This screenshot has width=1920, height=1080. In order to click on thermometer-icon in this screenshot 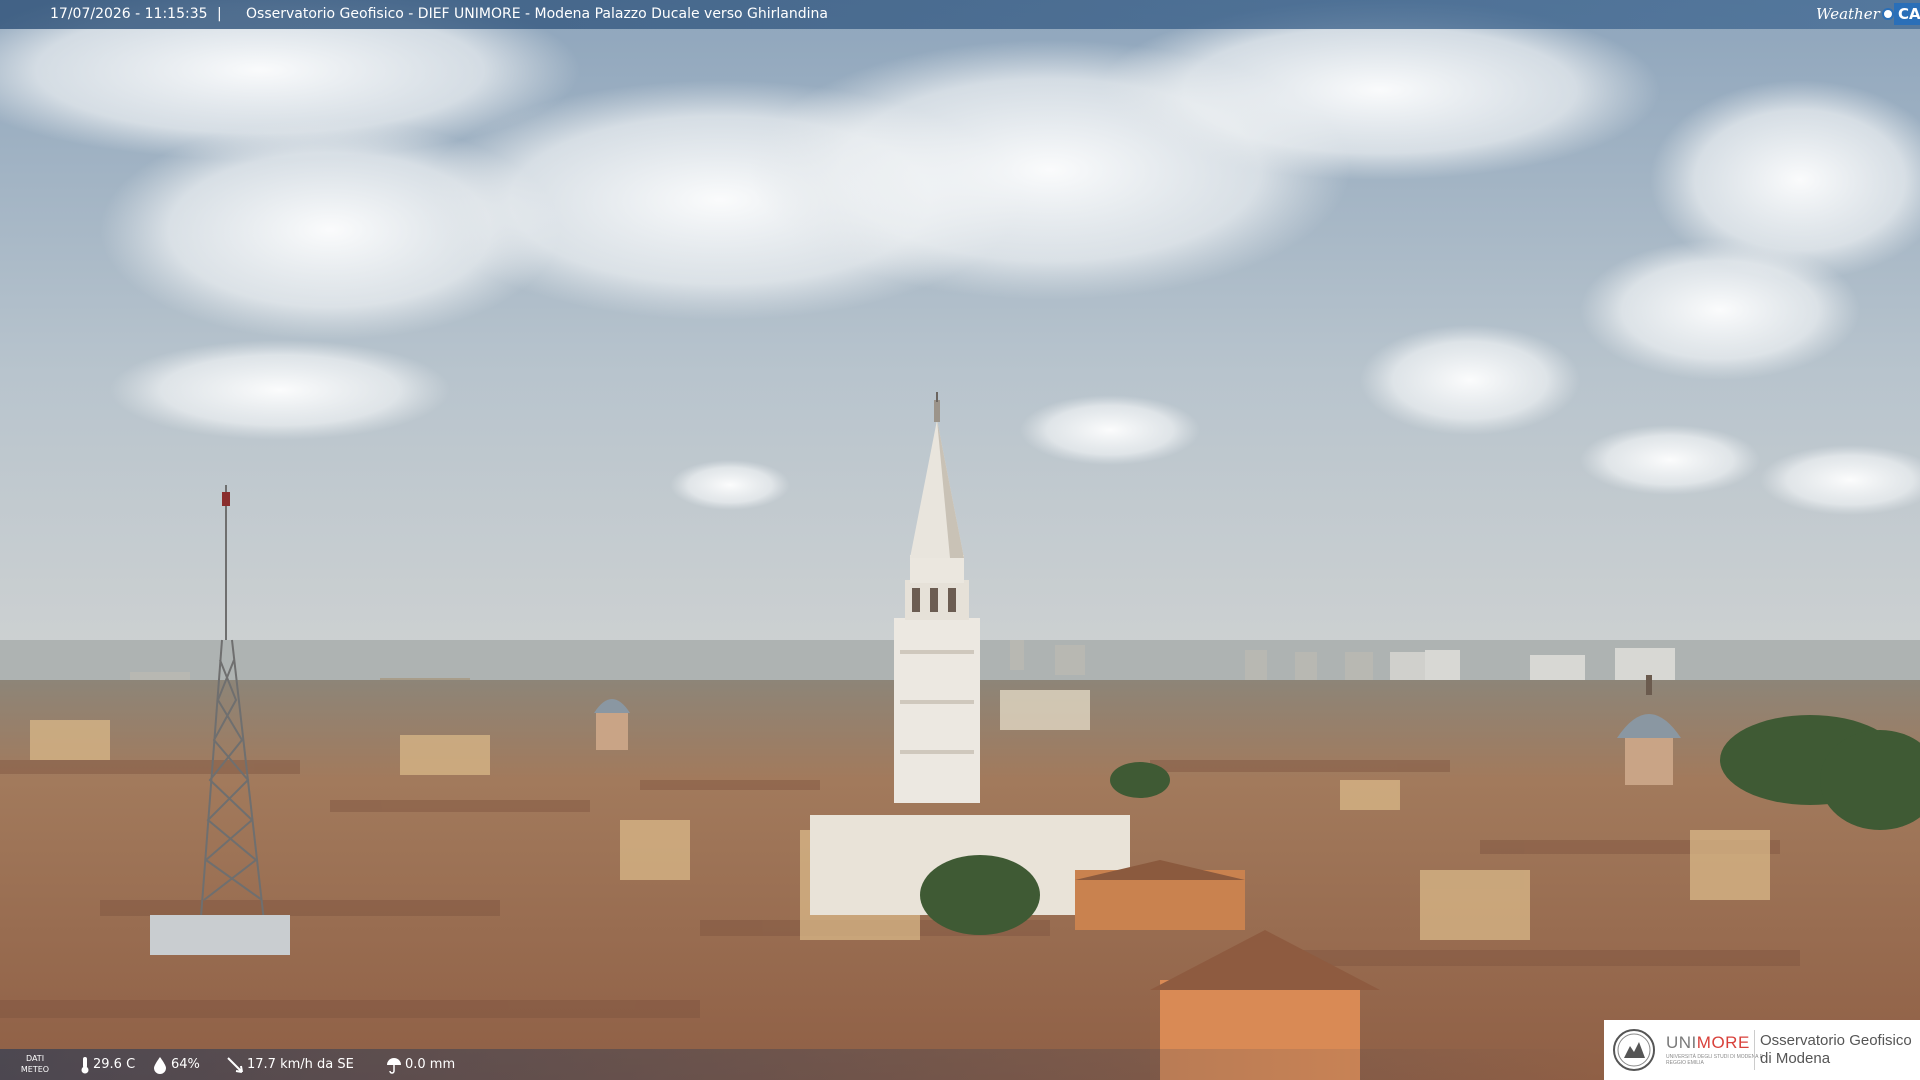, I will do `click(85, 1064)`.